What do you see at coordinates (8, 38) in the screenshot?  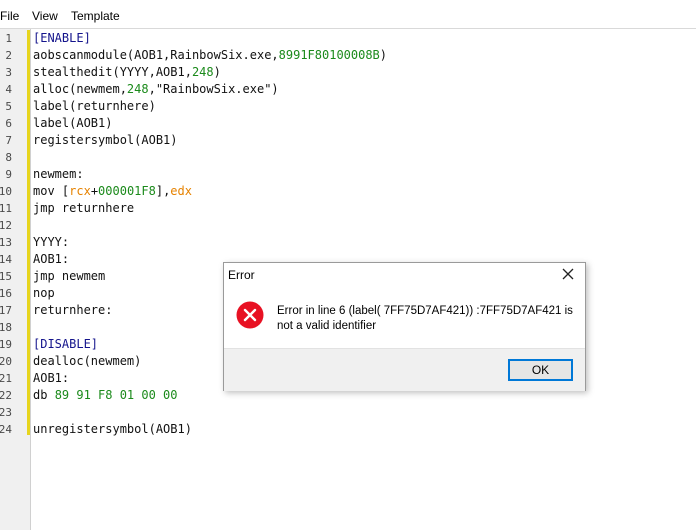 I see `line-number: 1` at bounding box center [8, 38].